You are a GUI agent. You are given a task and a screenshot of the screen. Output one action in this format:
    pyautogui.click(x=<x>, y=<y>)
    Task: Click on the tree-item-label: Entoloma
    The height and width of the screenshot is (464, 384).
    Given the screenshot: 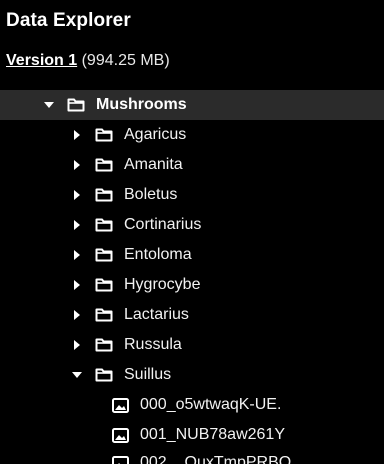 What is the action you would take?
    pyautogui.click(x=158, y=254)
    